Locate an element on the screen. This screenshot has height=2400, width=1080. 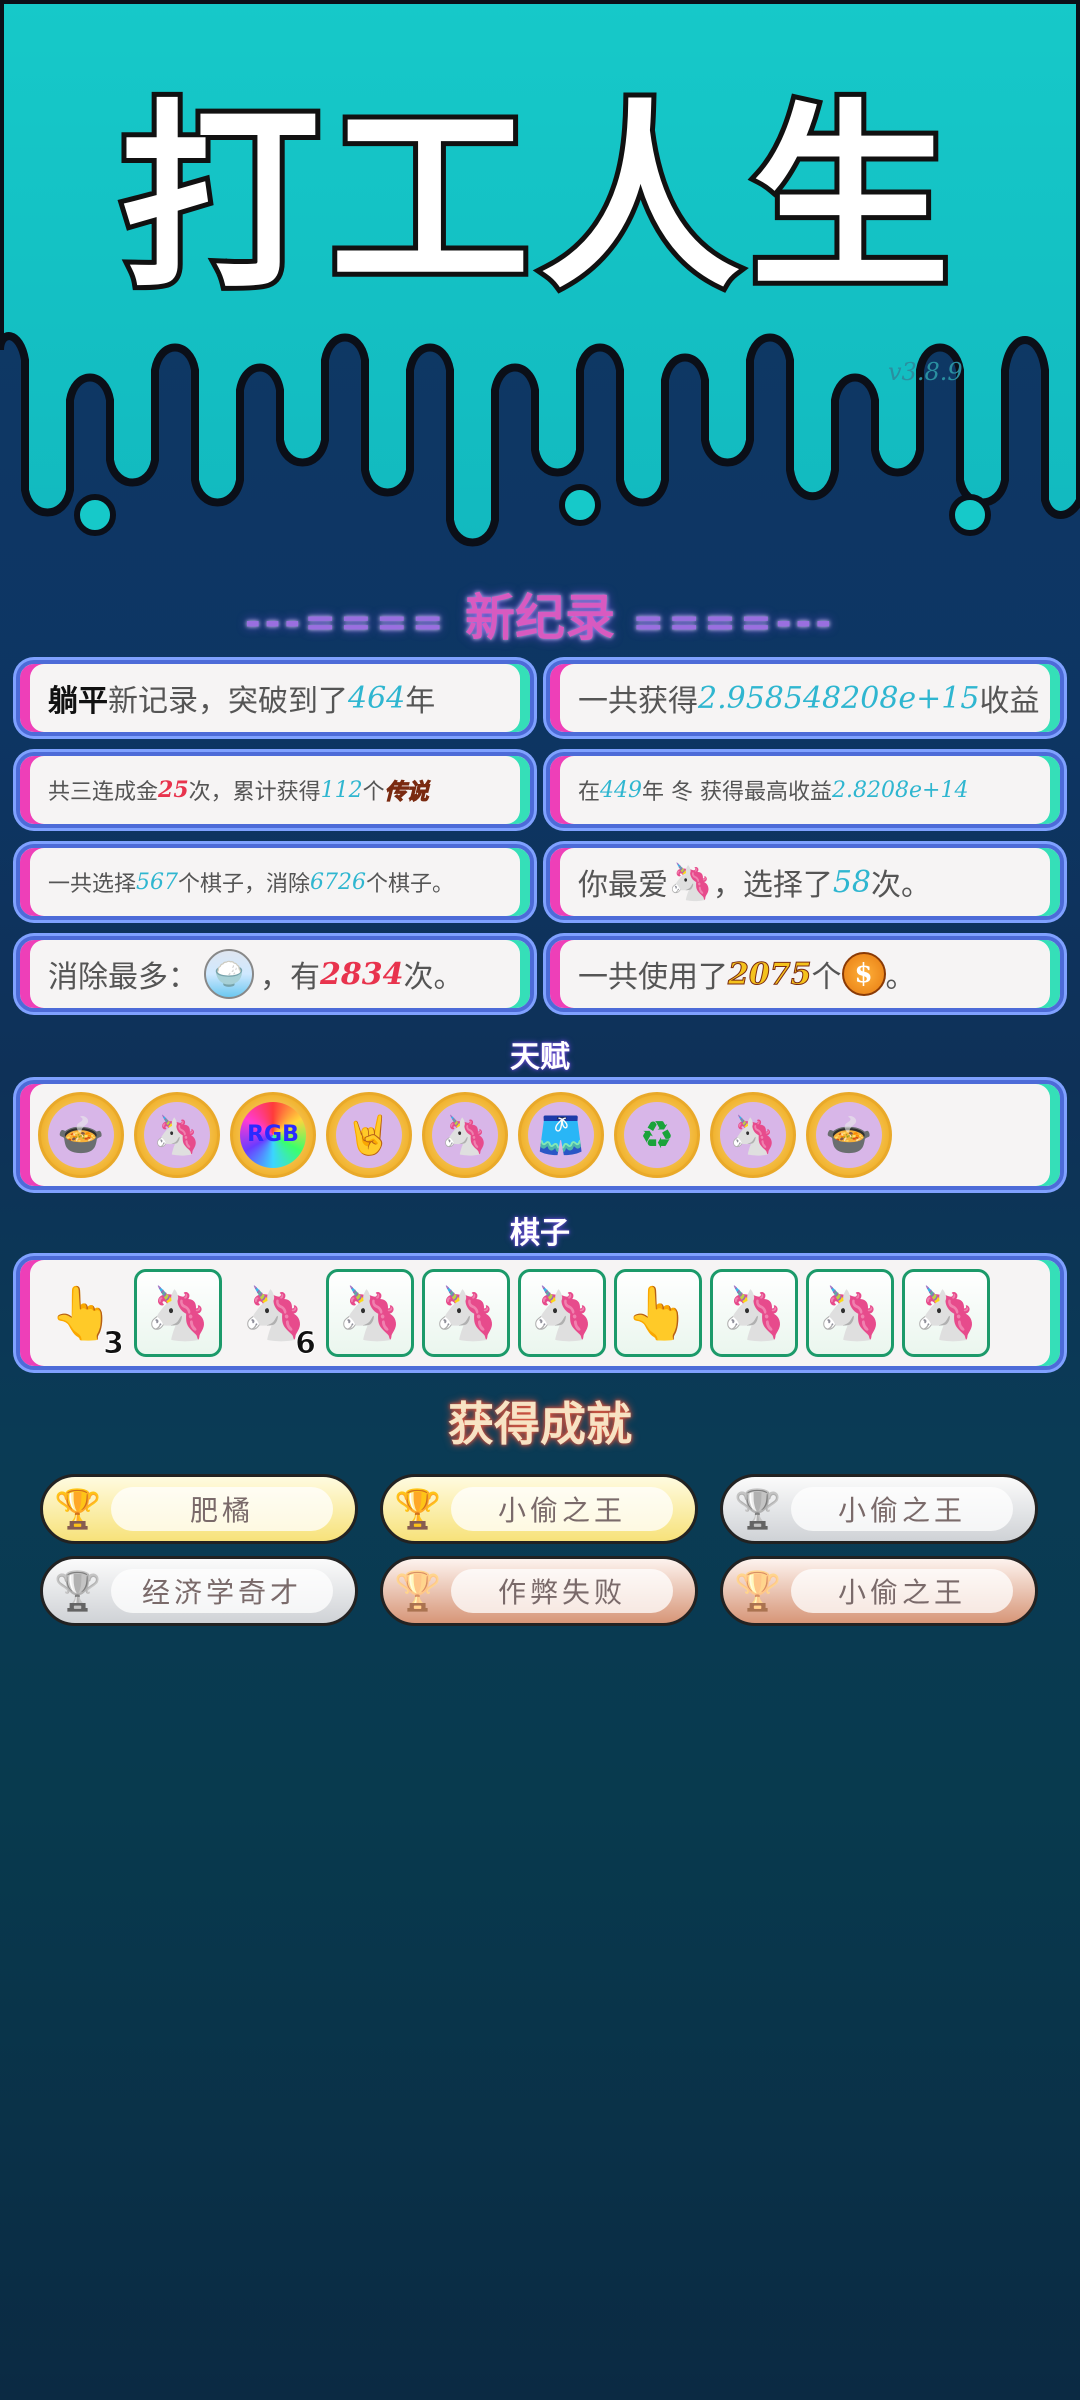
unicorn-icon: 🦄 6 is located at coordinates (274, 1315).